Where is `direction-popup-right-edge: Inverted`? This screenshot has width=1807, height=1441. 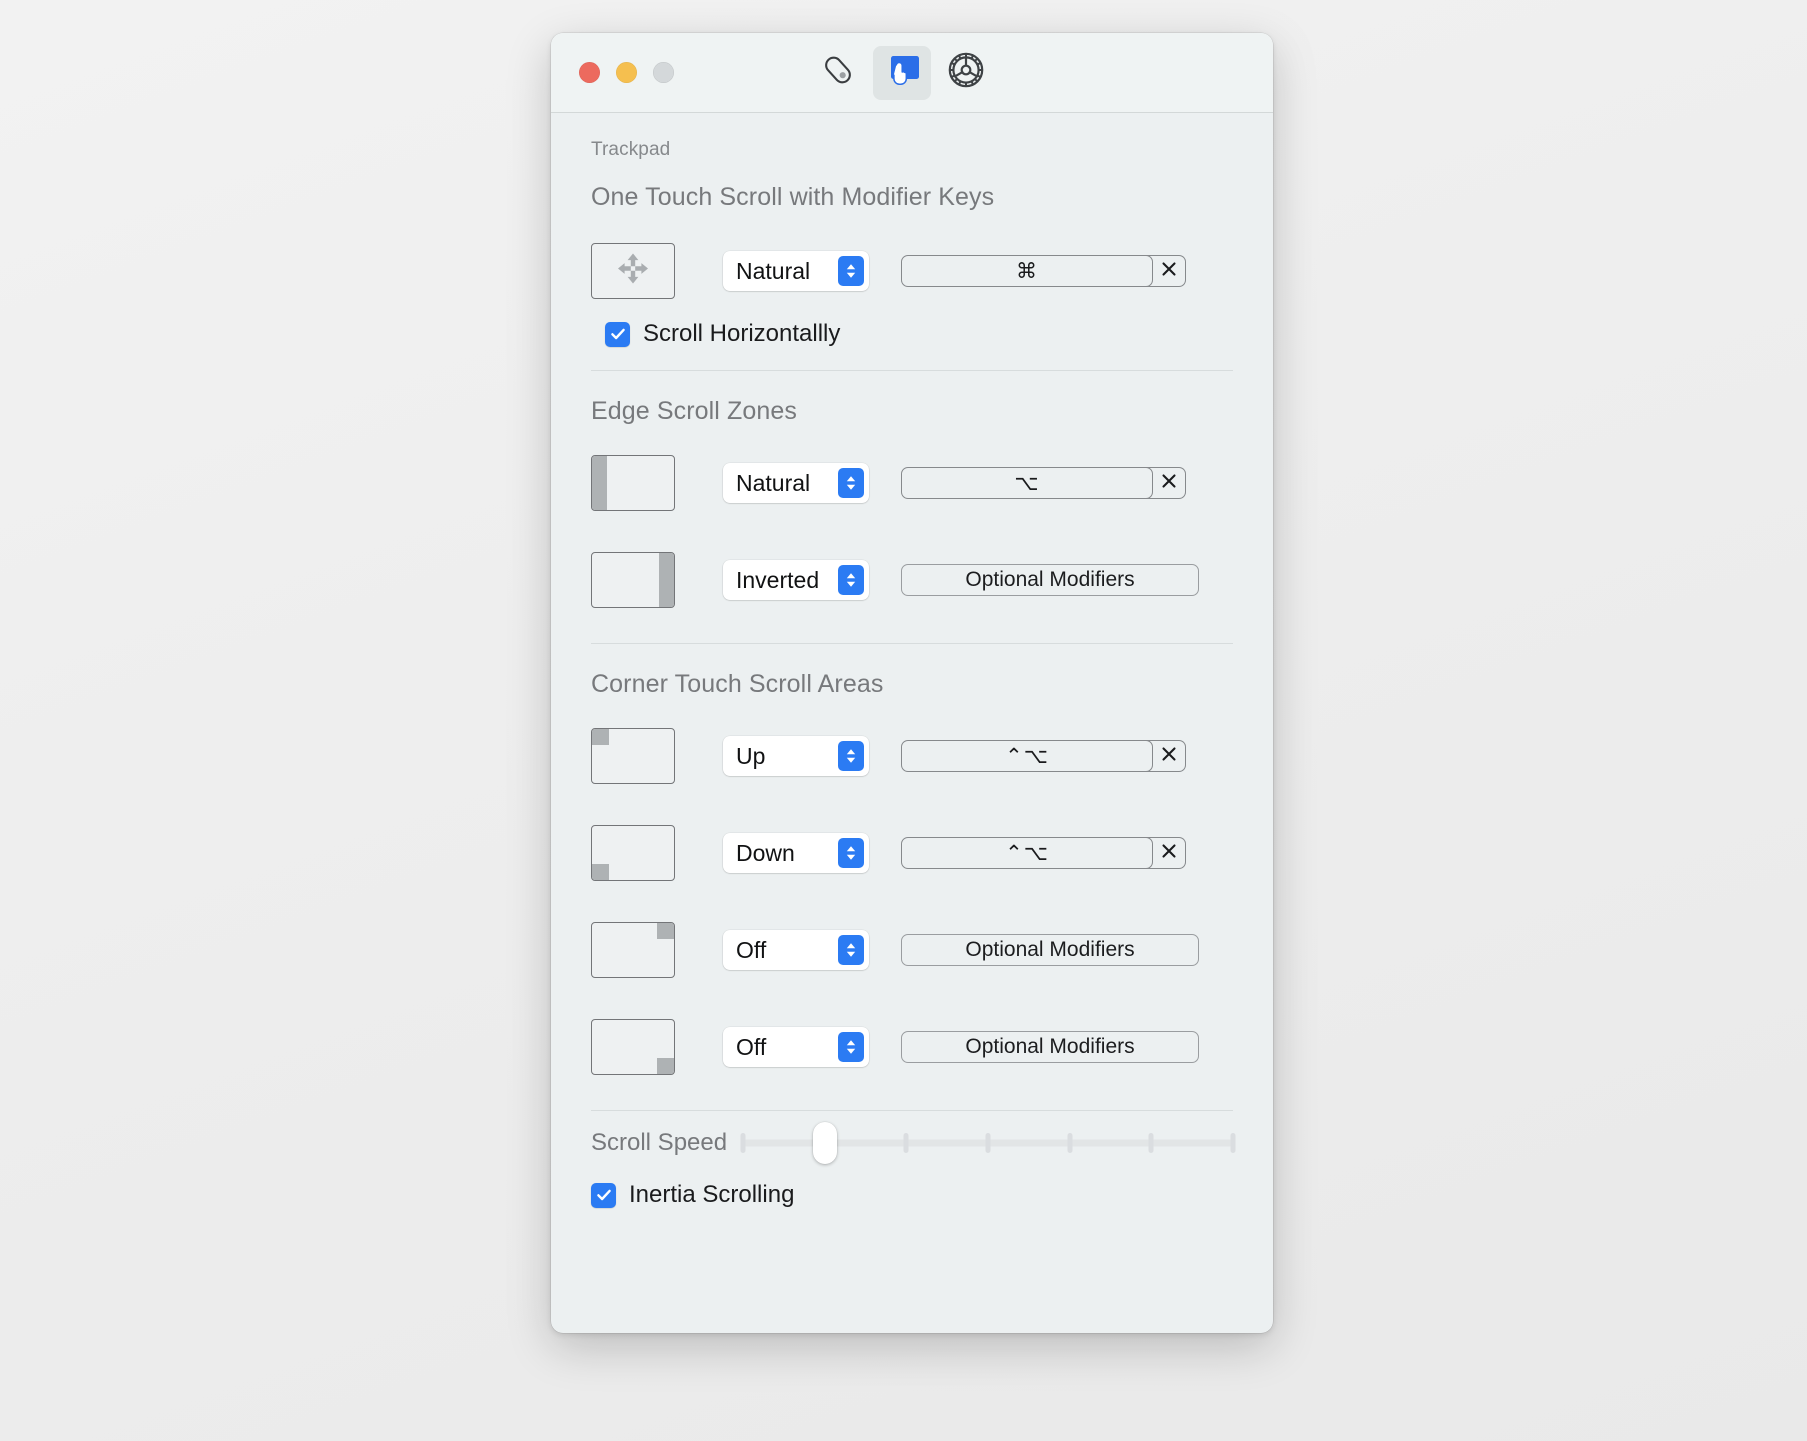
direction-popup-right-edge: Inverted is located at coordinates (796, 580).